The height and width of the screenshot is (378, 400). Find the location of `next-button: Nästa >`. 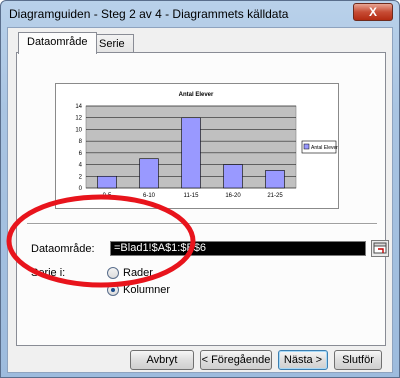

next-button: Nästa > is located at coordinates (303, 360).